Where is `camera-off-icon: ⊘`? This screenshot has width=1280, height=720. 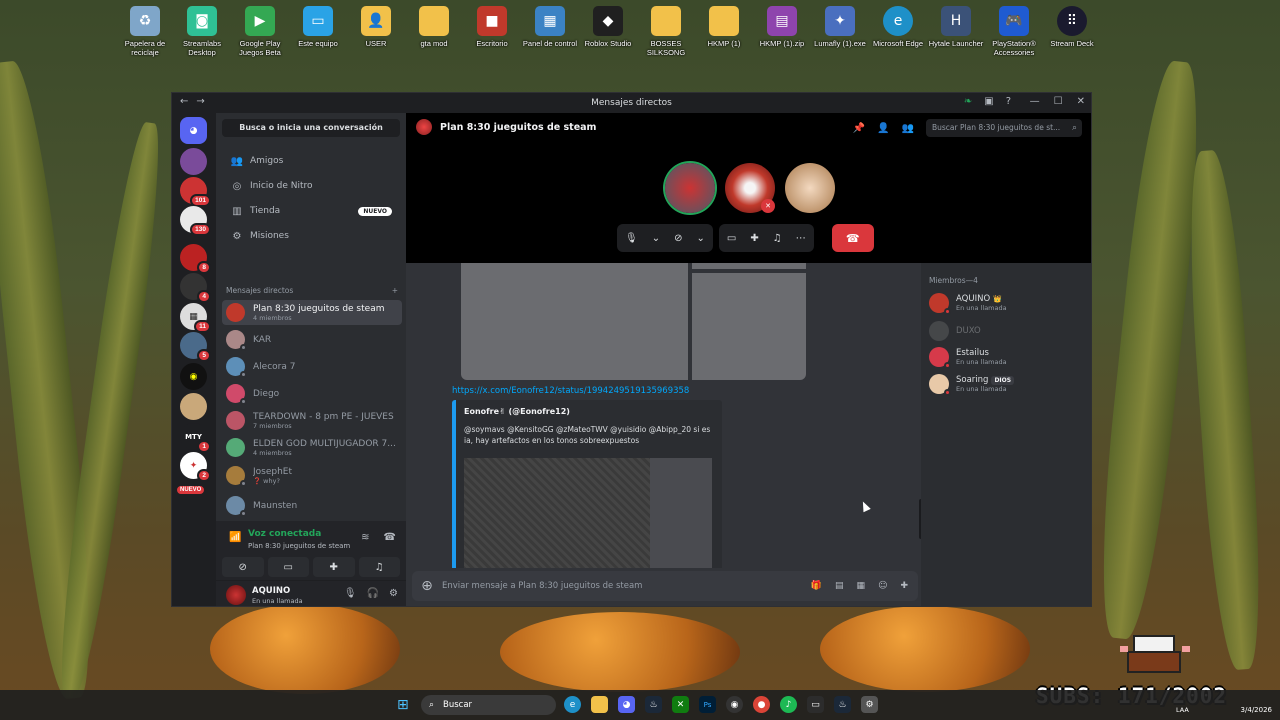 camera-off-icon: ⊘ is located at coordinates (678, 238).